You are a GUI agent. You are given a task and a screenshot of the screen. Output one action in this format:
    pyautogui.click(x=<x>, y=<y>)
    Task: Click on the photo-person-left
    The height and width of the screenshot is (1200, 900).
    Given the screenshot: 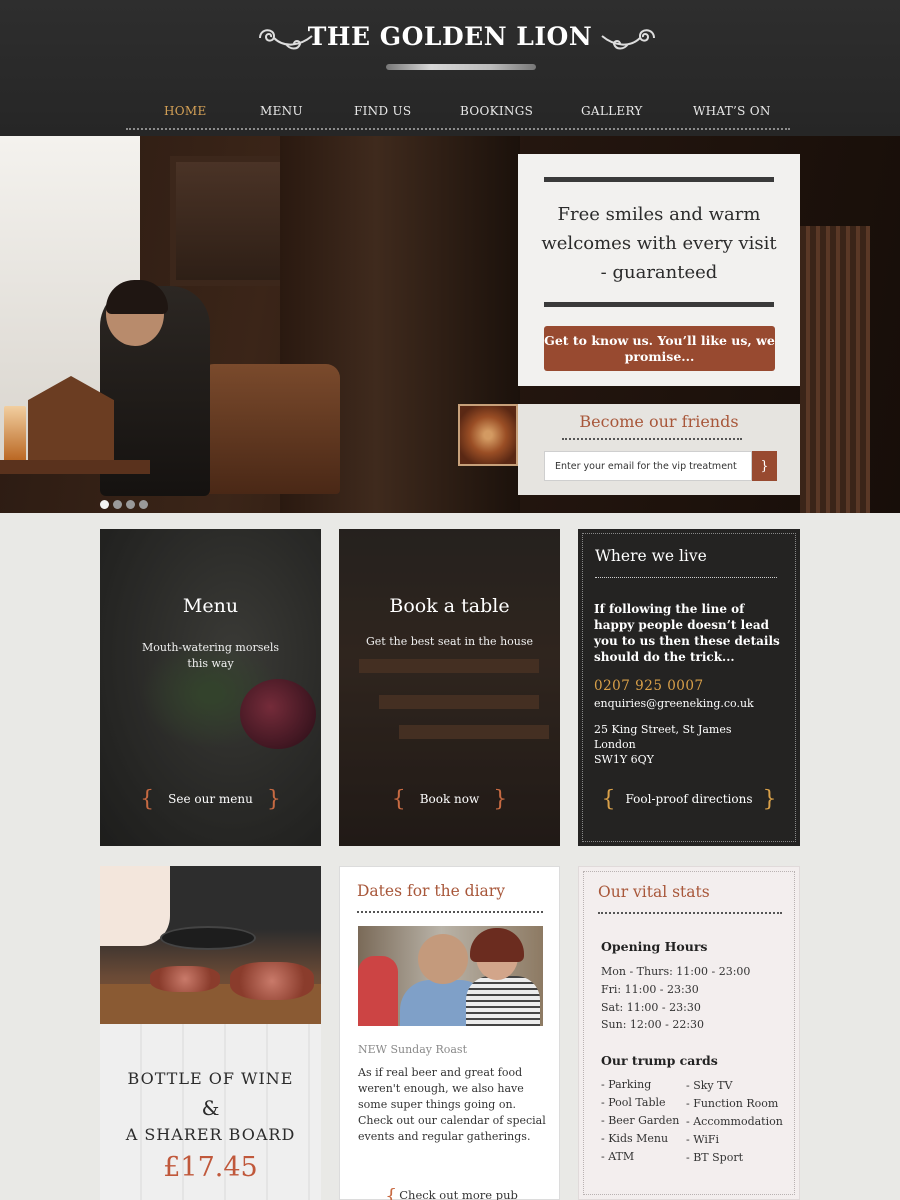 What is the action you would take?
    pyautogui.click(x=378, y=991)
    